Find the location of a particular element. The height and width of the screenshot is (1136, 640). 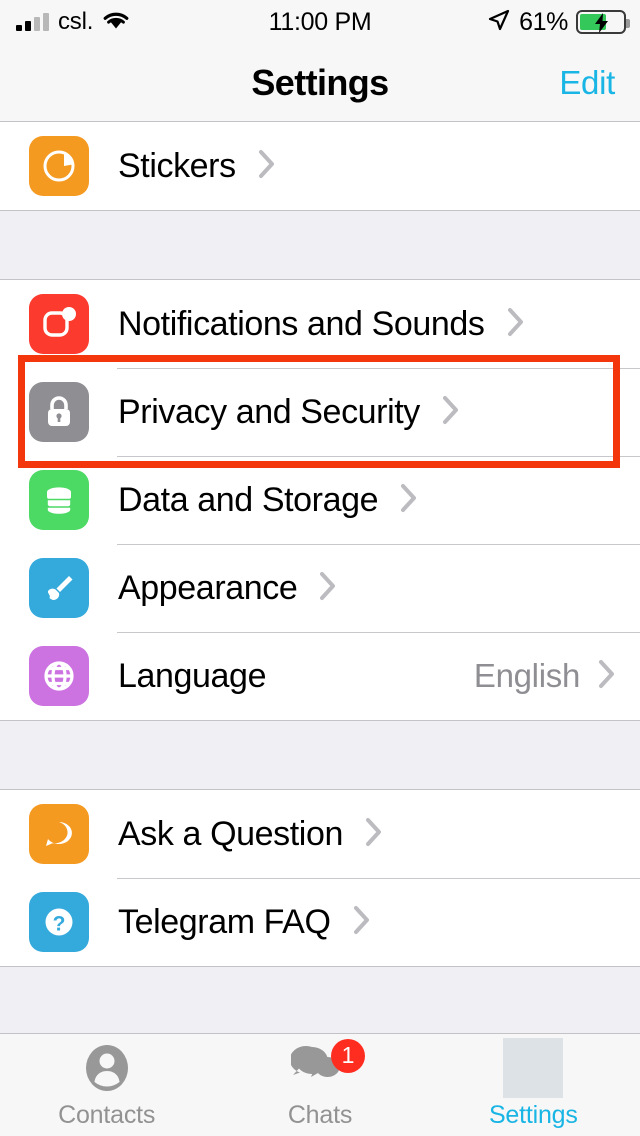

tab-bar: Contacts 1 Chats Settings is located at coordinates (320, 1084).